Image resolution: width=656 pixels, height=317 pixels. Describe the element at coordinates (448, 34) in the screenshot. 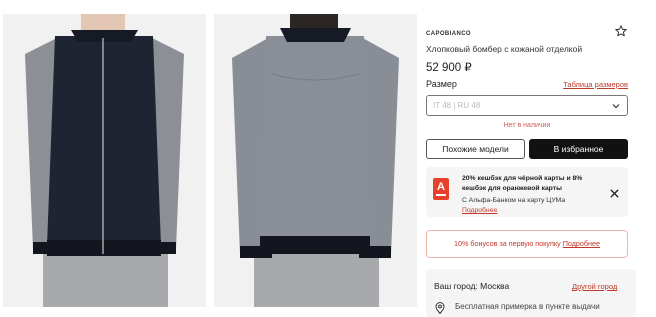

I see `brand-name: CAPOBIANCO` at that location.